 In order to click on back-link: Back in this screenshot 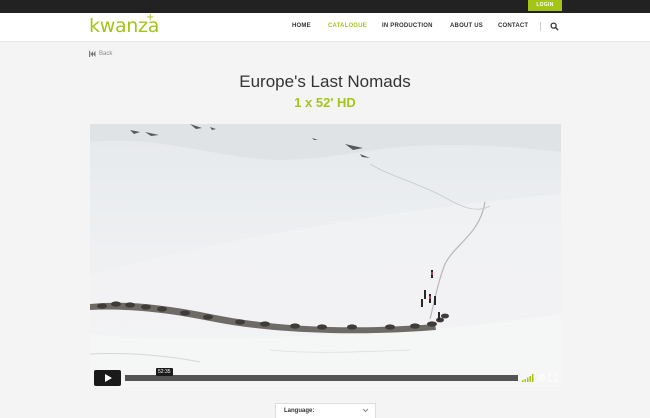, I will do `click(100, 54)`.